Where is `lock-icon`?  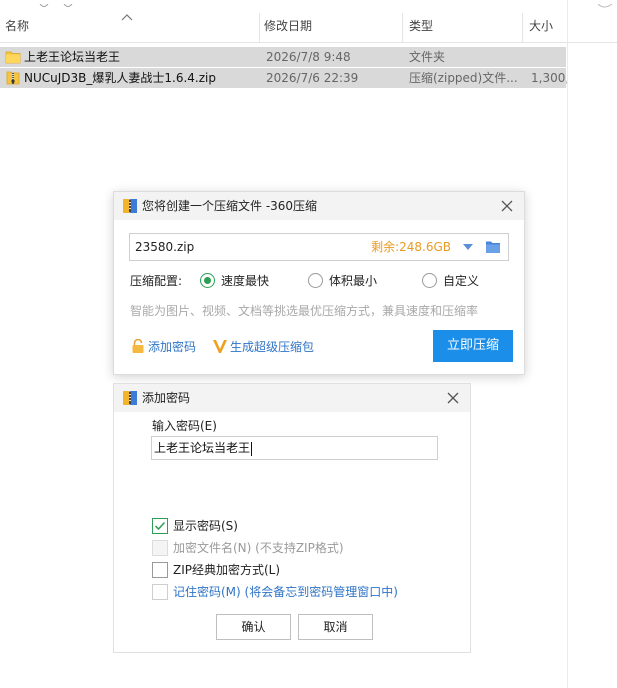
lock-icon is located at coordinates (138, 346).